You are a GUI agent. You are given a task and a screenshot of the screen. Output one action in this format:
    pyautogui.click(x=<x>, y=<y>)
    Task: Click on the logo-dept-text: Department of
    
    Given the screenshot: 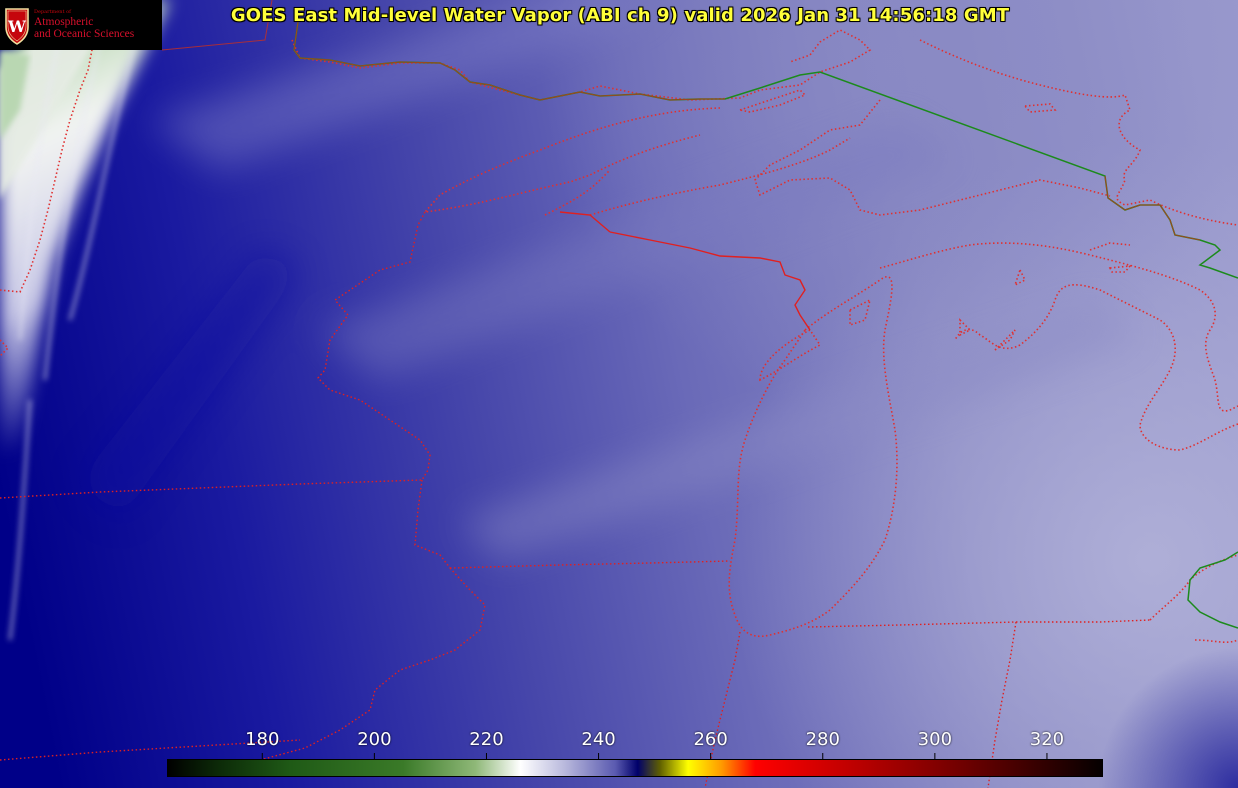 What is the action you would take?
    pyautogui.click(x=52, y=12)
    